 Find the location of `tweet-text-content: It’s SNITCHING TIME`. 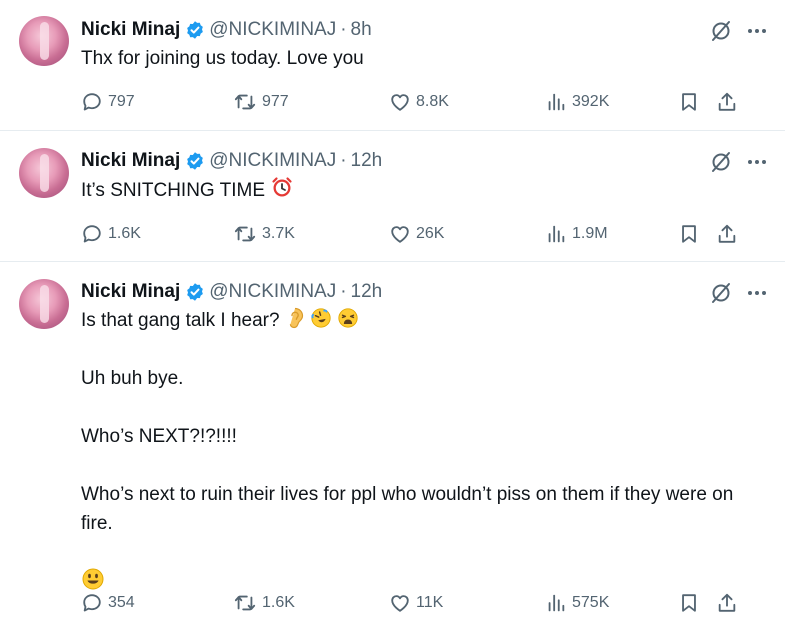

tweet-text-content: It’s SNITCHING TIME is located at coordinates (173, 190).